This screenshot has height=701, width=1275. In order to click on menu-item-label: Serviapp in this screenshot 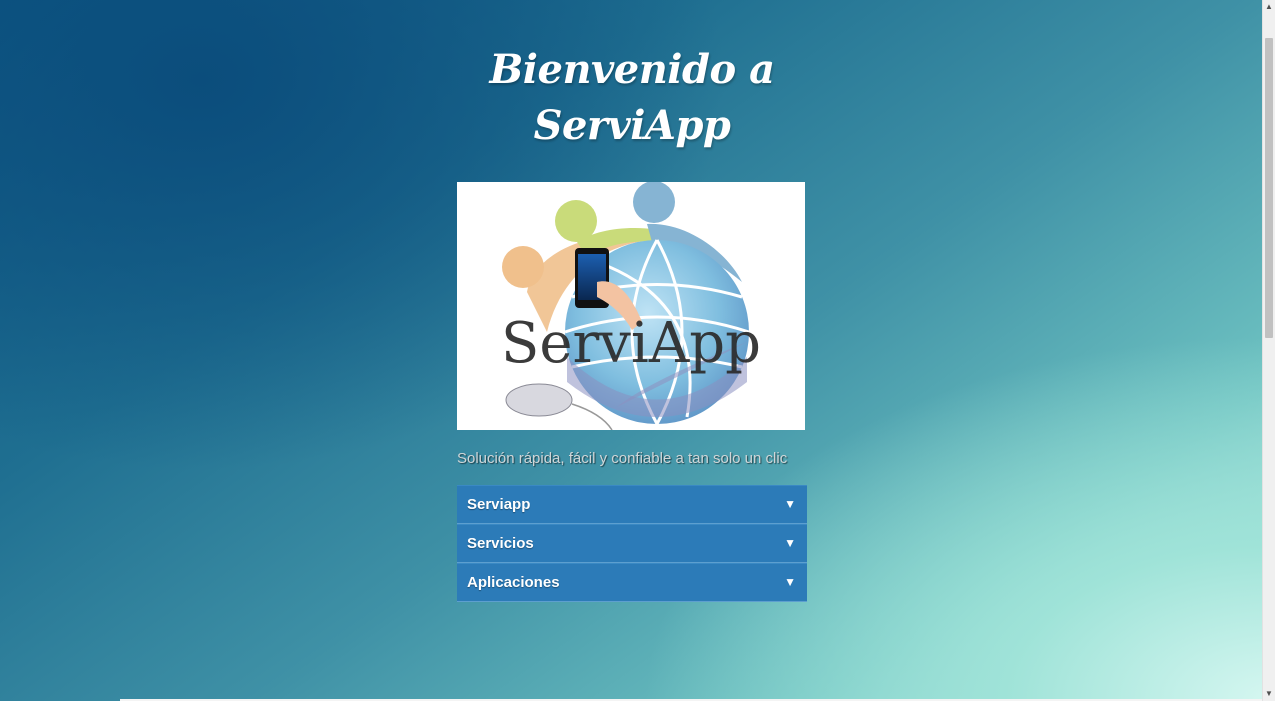, I will do `click(499, 504)`.